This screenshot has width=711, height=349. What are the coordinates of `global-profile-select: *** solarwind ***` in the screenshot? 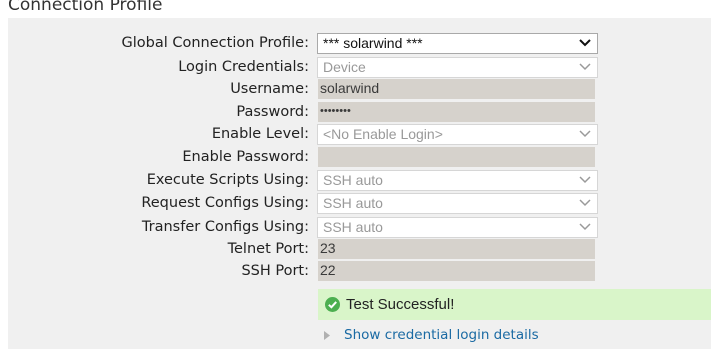 It's located at (457, 43).